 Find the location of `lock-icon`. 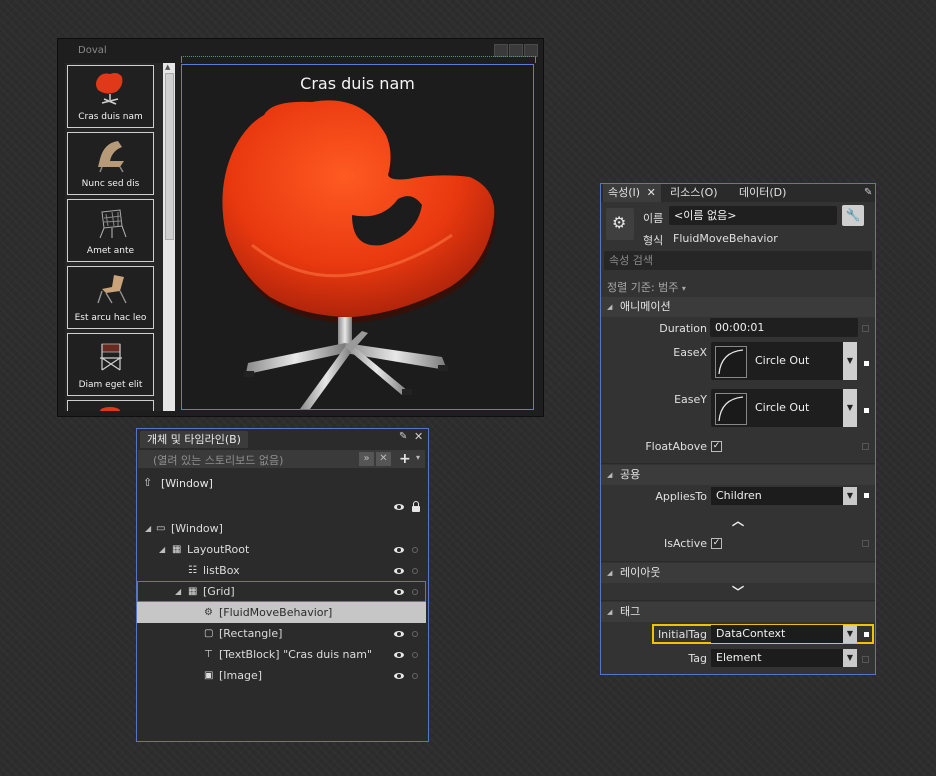

lock-icon is located at coordinates (416, 506).